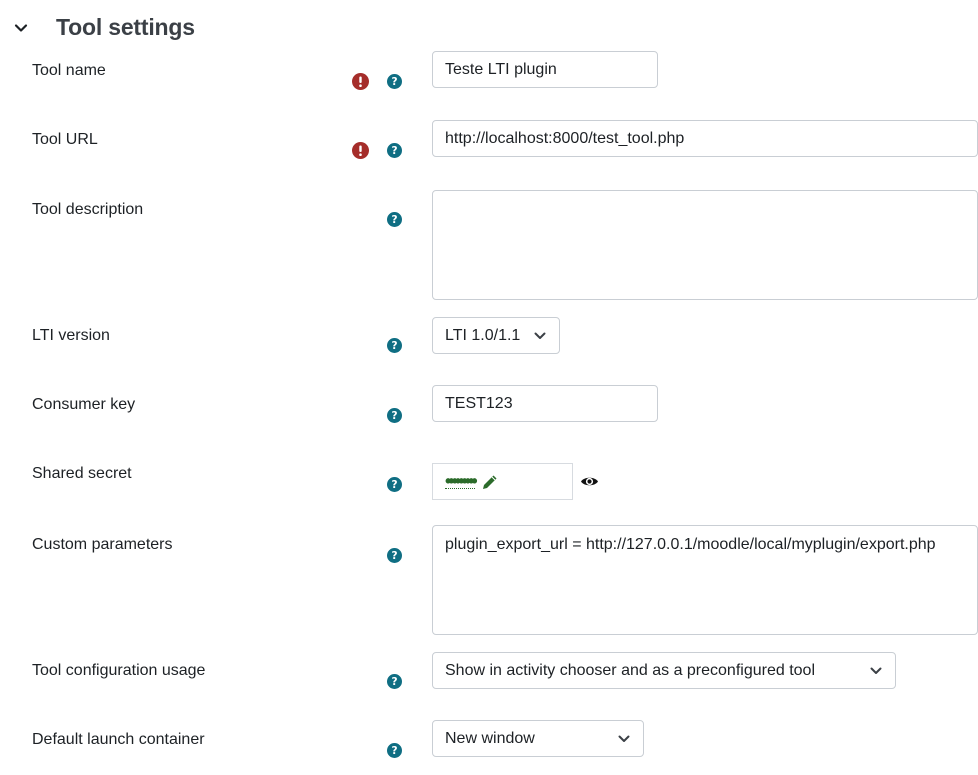  Describe the element at coordinates (705, 245) in the screenshot. I see `tool-description-textarea` at that location.